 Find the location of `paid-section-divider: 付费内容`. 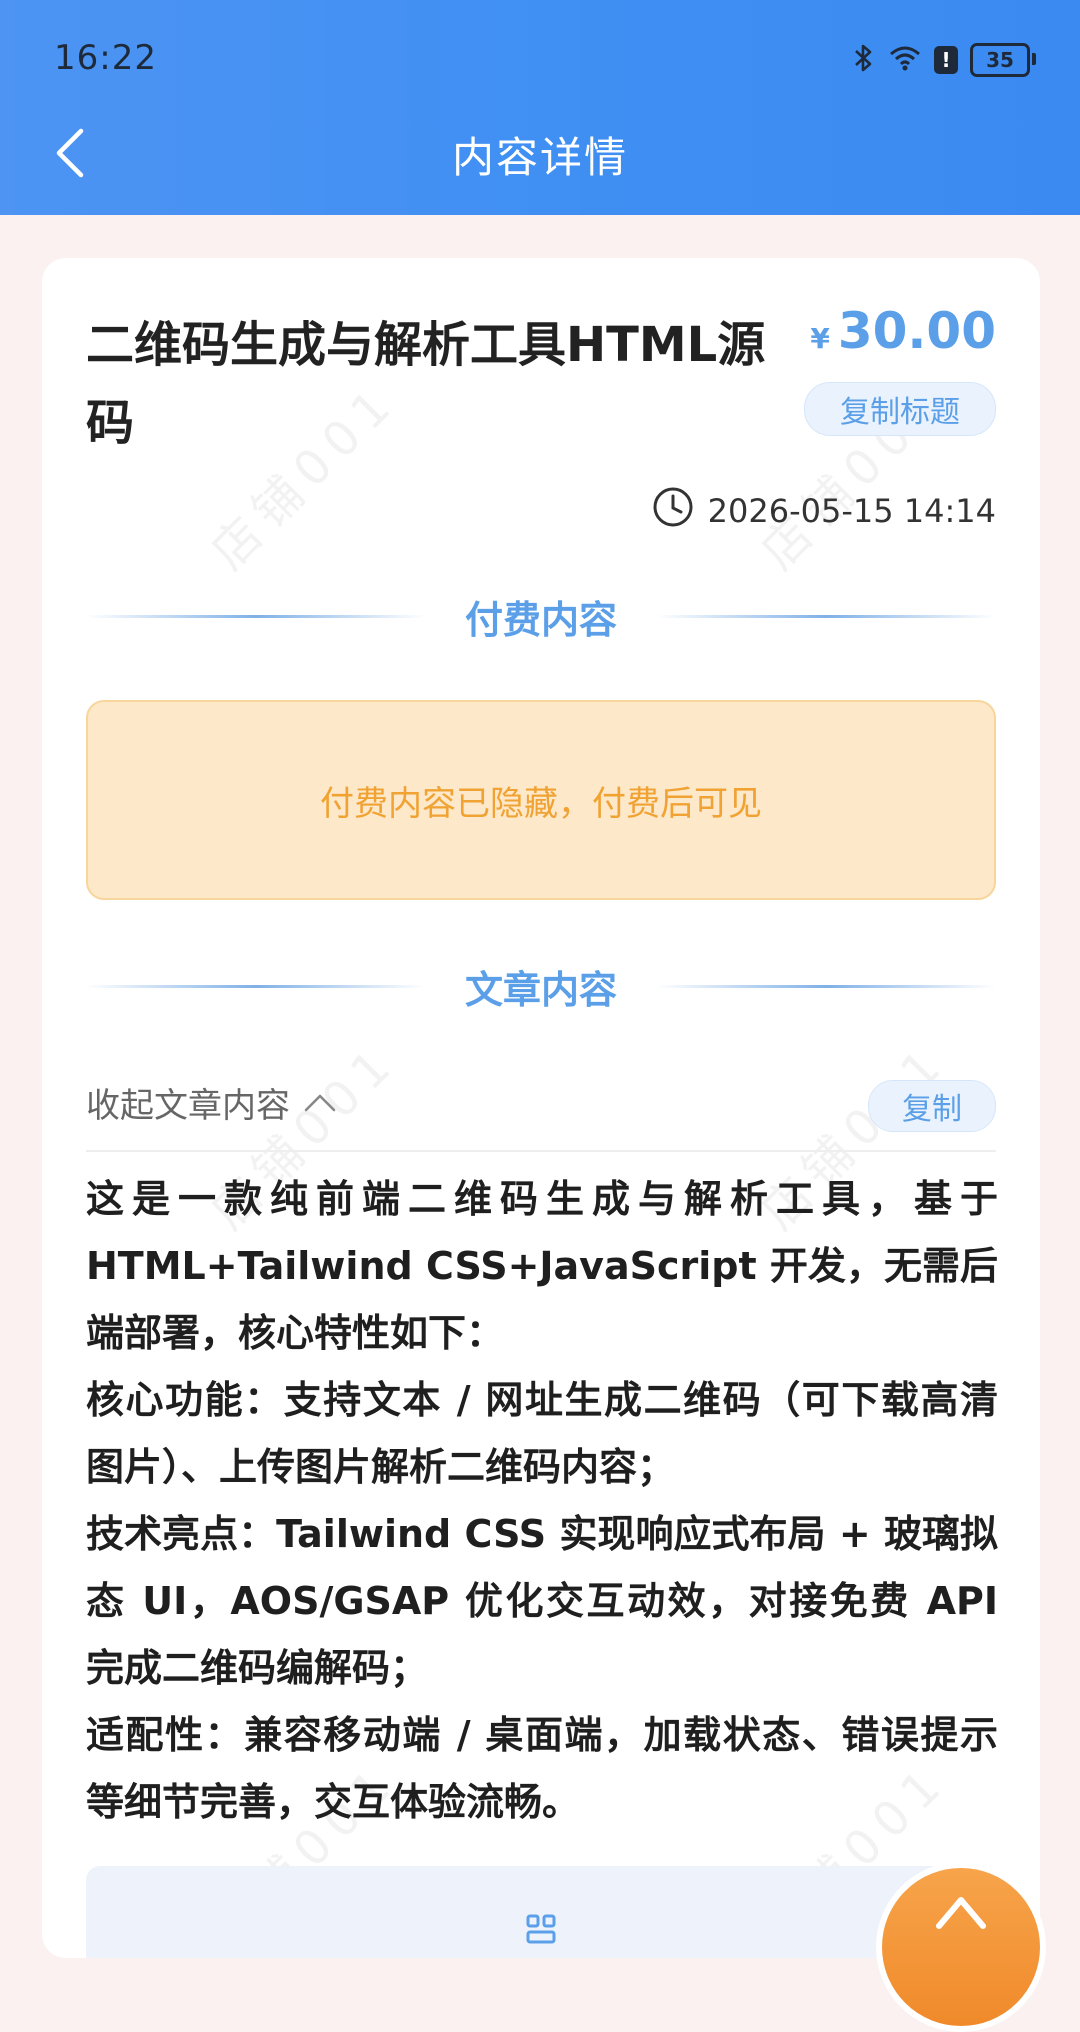

paid-section-divider: 付费内容 is located at coordinates (541, 616).